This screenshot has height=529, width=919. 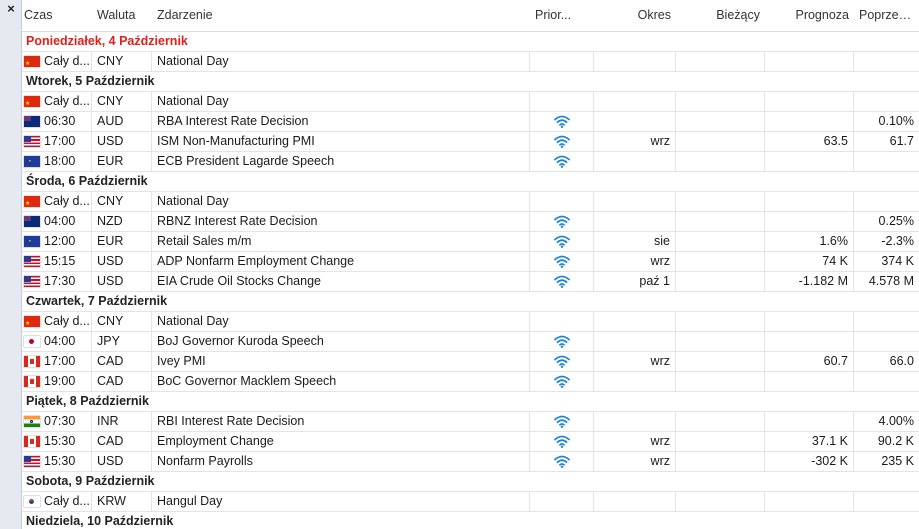 What do you see at coordinates (470, 362) in the screenshot?
I see `event-row: 17:00 CAD Ivey PMI wrz 60.7 66.0` at bounding box center [470, 362].